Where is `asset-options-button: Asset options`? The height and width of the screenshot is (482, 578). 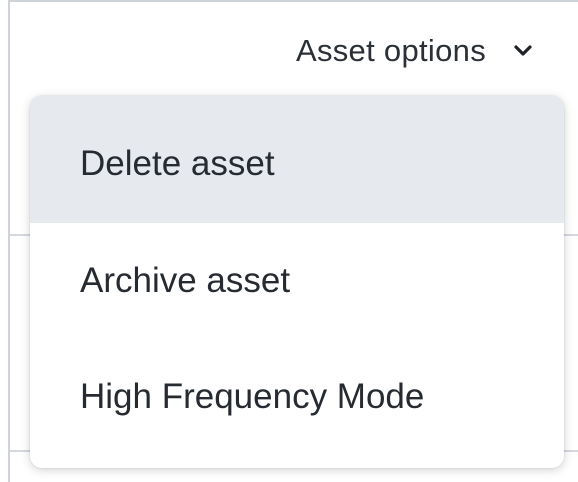 asset-options-button: Asset options is located at coordinates (415, 51).